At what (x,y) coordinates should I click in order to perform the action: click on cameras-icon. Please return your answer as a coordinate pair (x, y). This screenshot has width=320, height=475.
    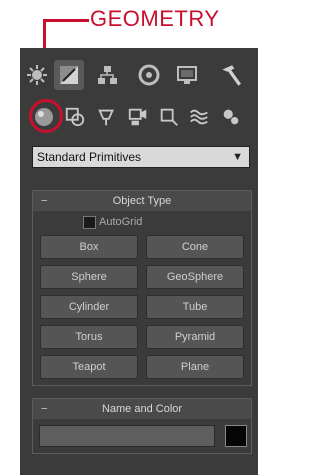
    Looking at the image, I should click on (137, 117).